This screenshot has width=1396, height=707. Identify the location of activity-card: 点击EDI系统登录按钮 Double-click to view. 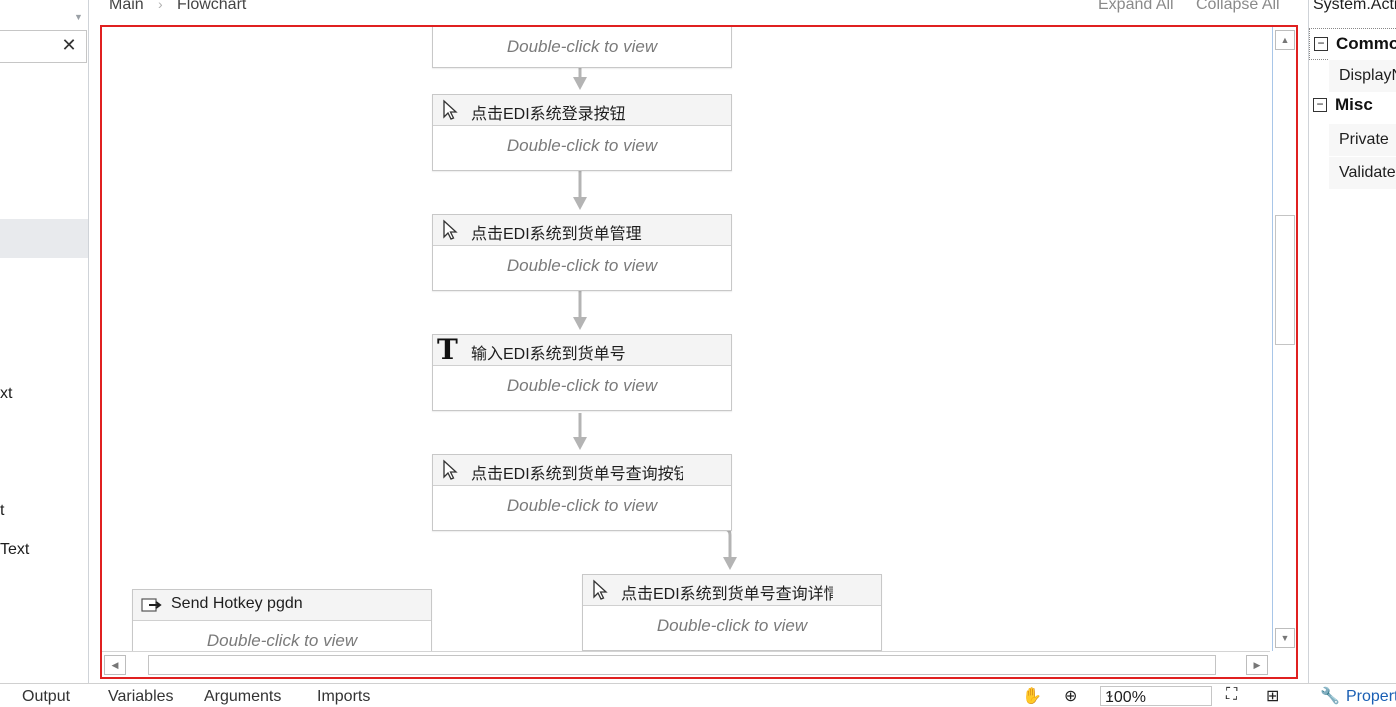
(582, 132).